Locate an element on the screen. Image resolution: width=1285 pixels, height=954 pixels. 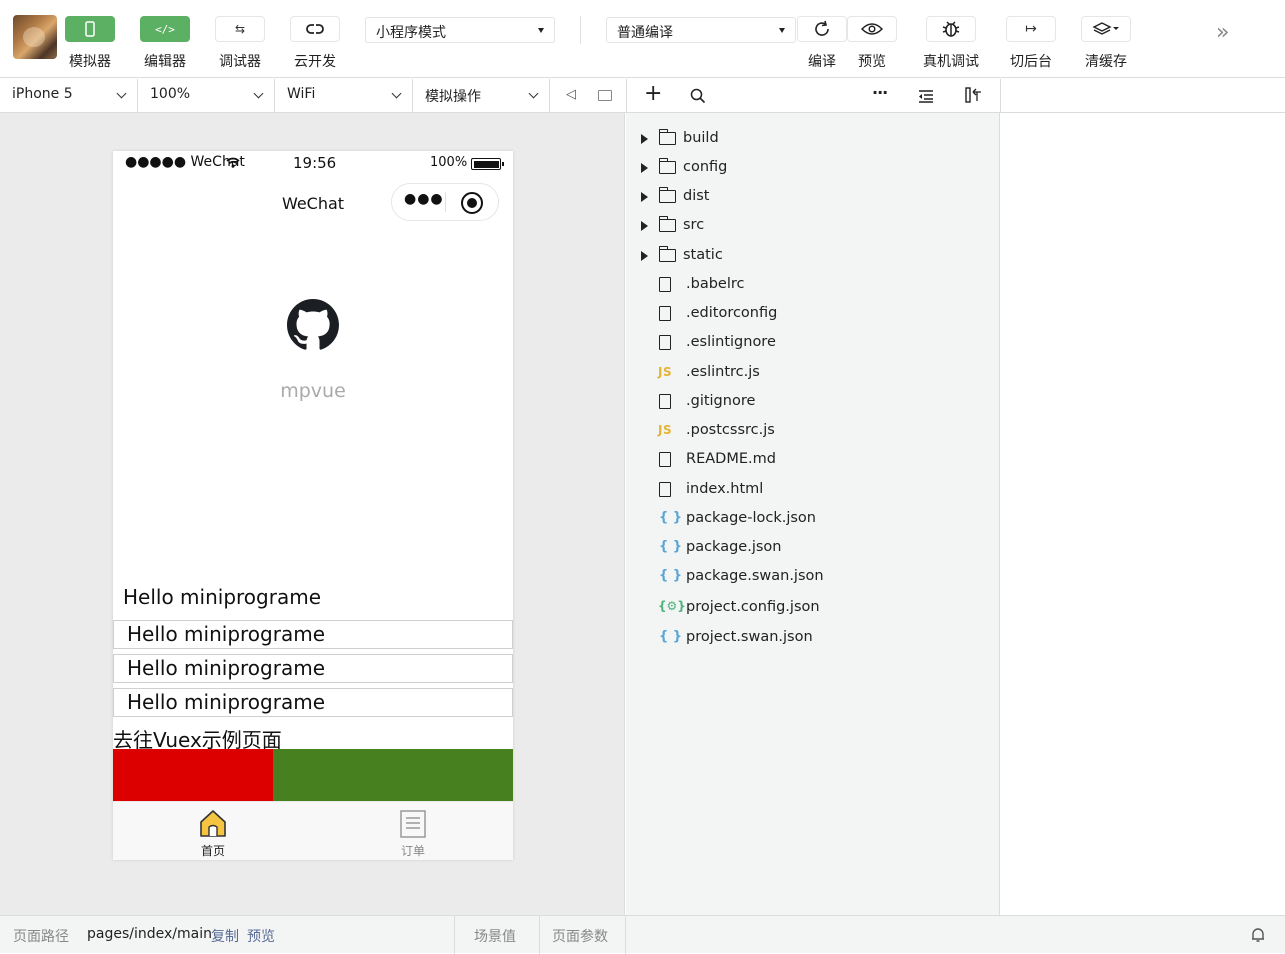
volume-icon: ◁ is located at coordinates (571, 94).